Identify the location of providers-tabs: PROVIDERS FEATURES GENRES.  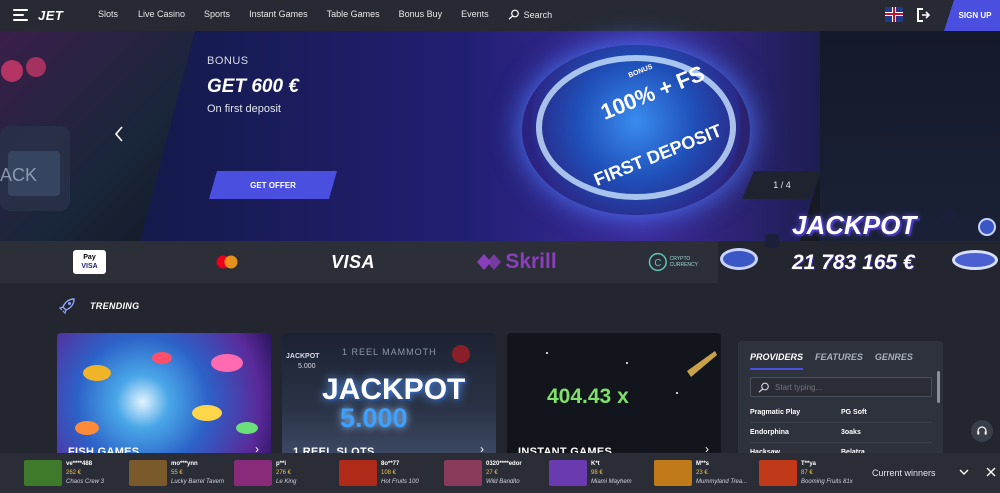
(831, 361).